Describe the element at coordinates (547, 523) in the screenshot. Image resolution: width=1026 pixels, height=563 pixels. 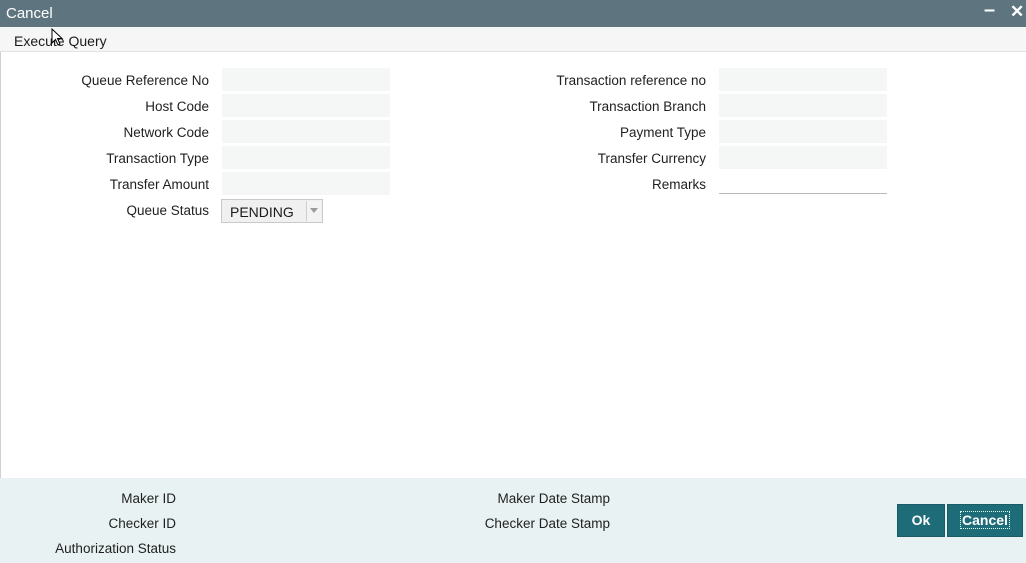
I see `checker-date-stamp-label: Checker Date Stamp` at that location.